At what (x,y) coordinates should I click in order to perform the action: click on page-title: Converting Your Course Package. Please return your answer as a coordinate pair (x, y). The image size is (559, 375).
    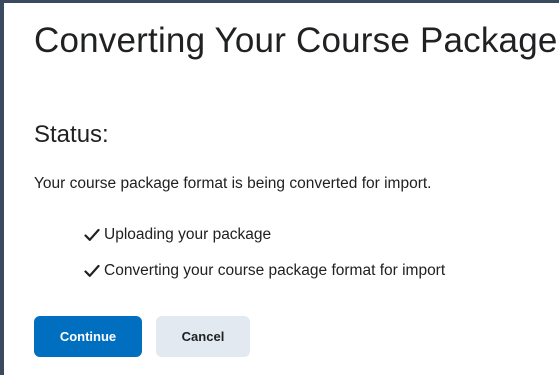
    Looking at the image, I should click on (296, 40).